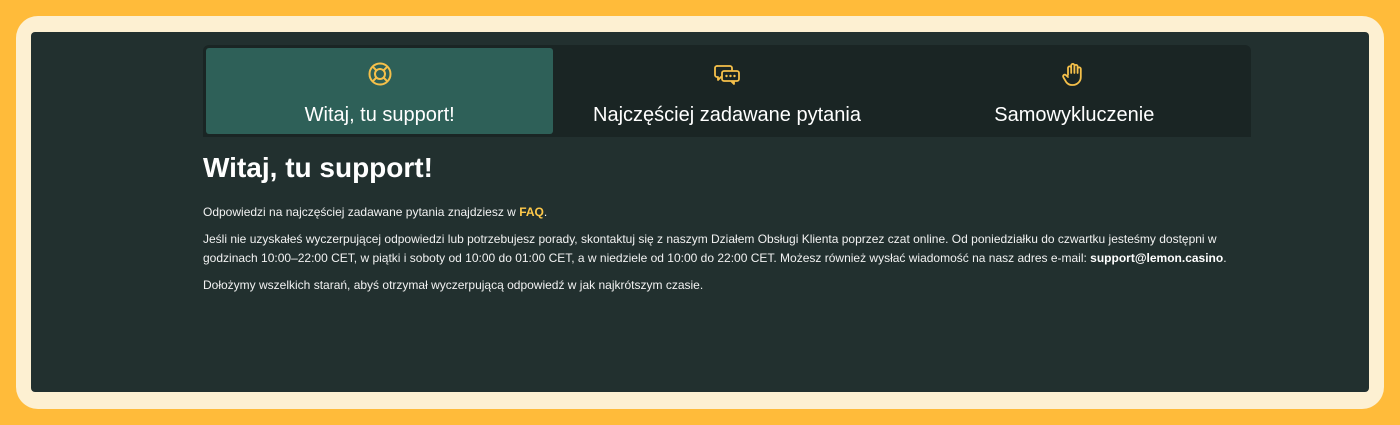 The height and width of the screenshot is (425, 1400). What do you see at coordinates (1074, 91) in the screenshot?
I see `tab-self-exclusion: Samowykluczenie` at bounding box center [1074, 91].